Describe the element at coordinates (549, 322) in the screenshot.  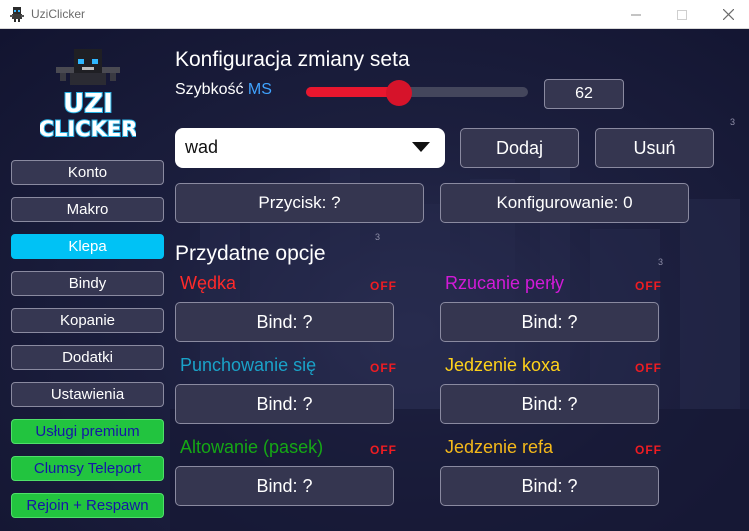
I see `bind-button-rzucanie-perly: Bind: ?` at that location.